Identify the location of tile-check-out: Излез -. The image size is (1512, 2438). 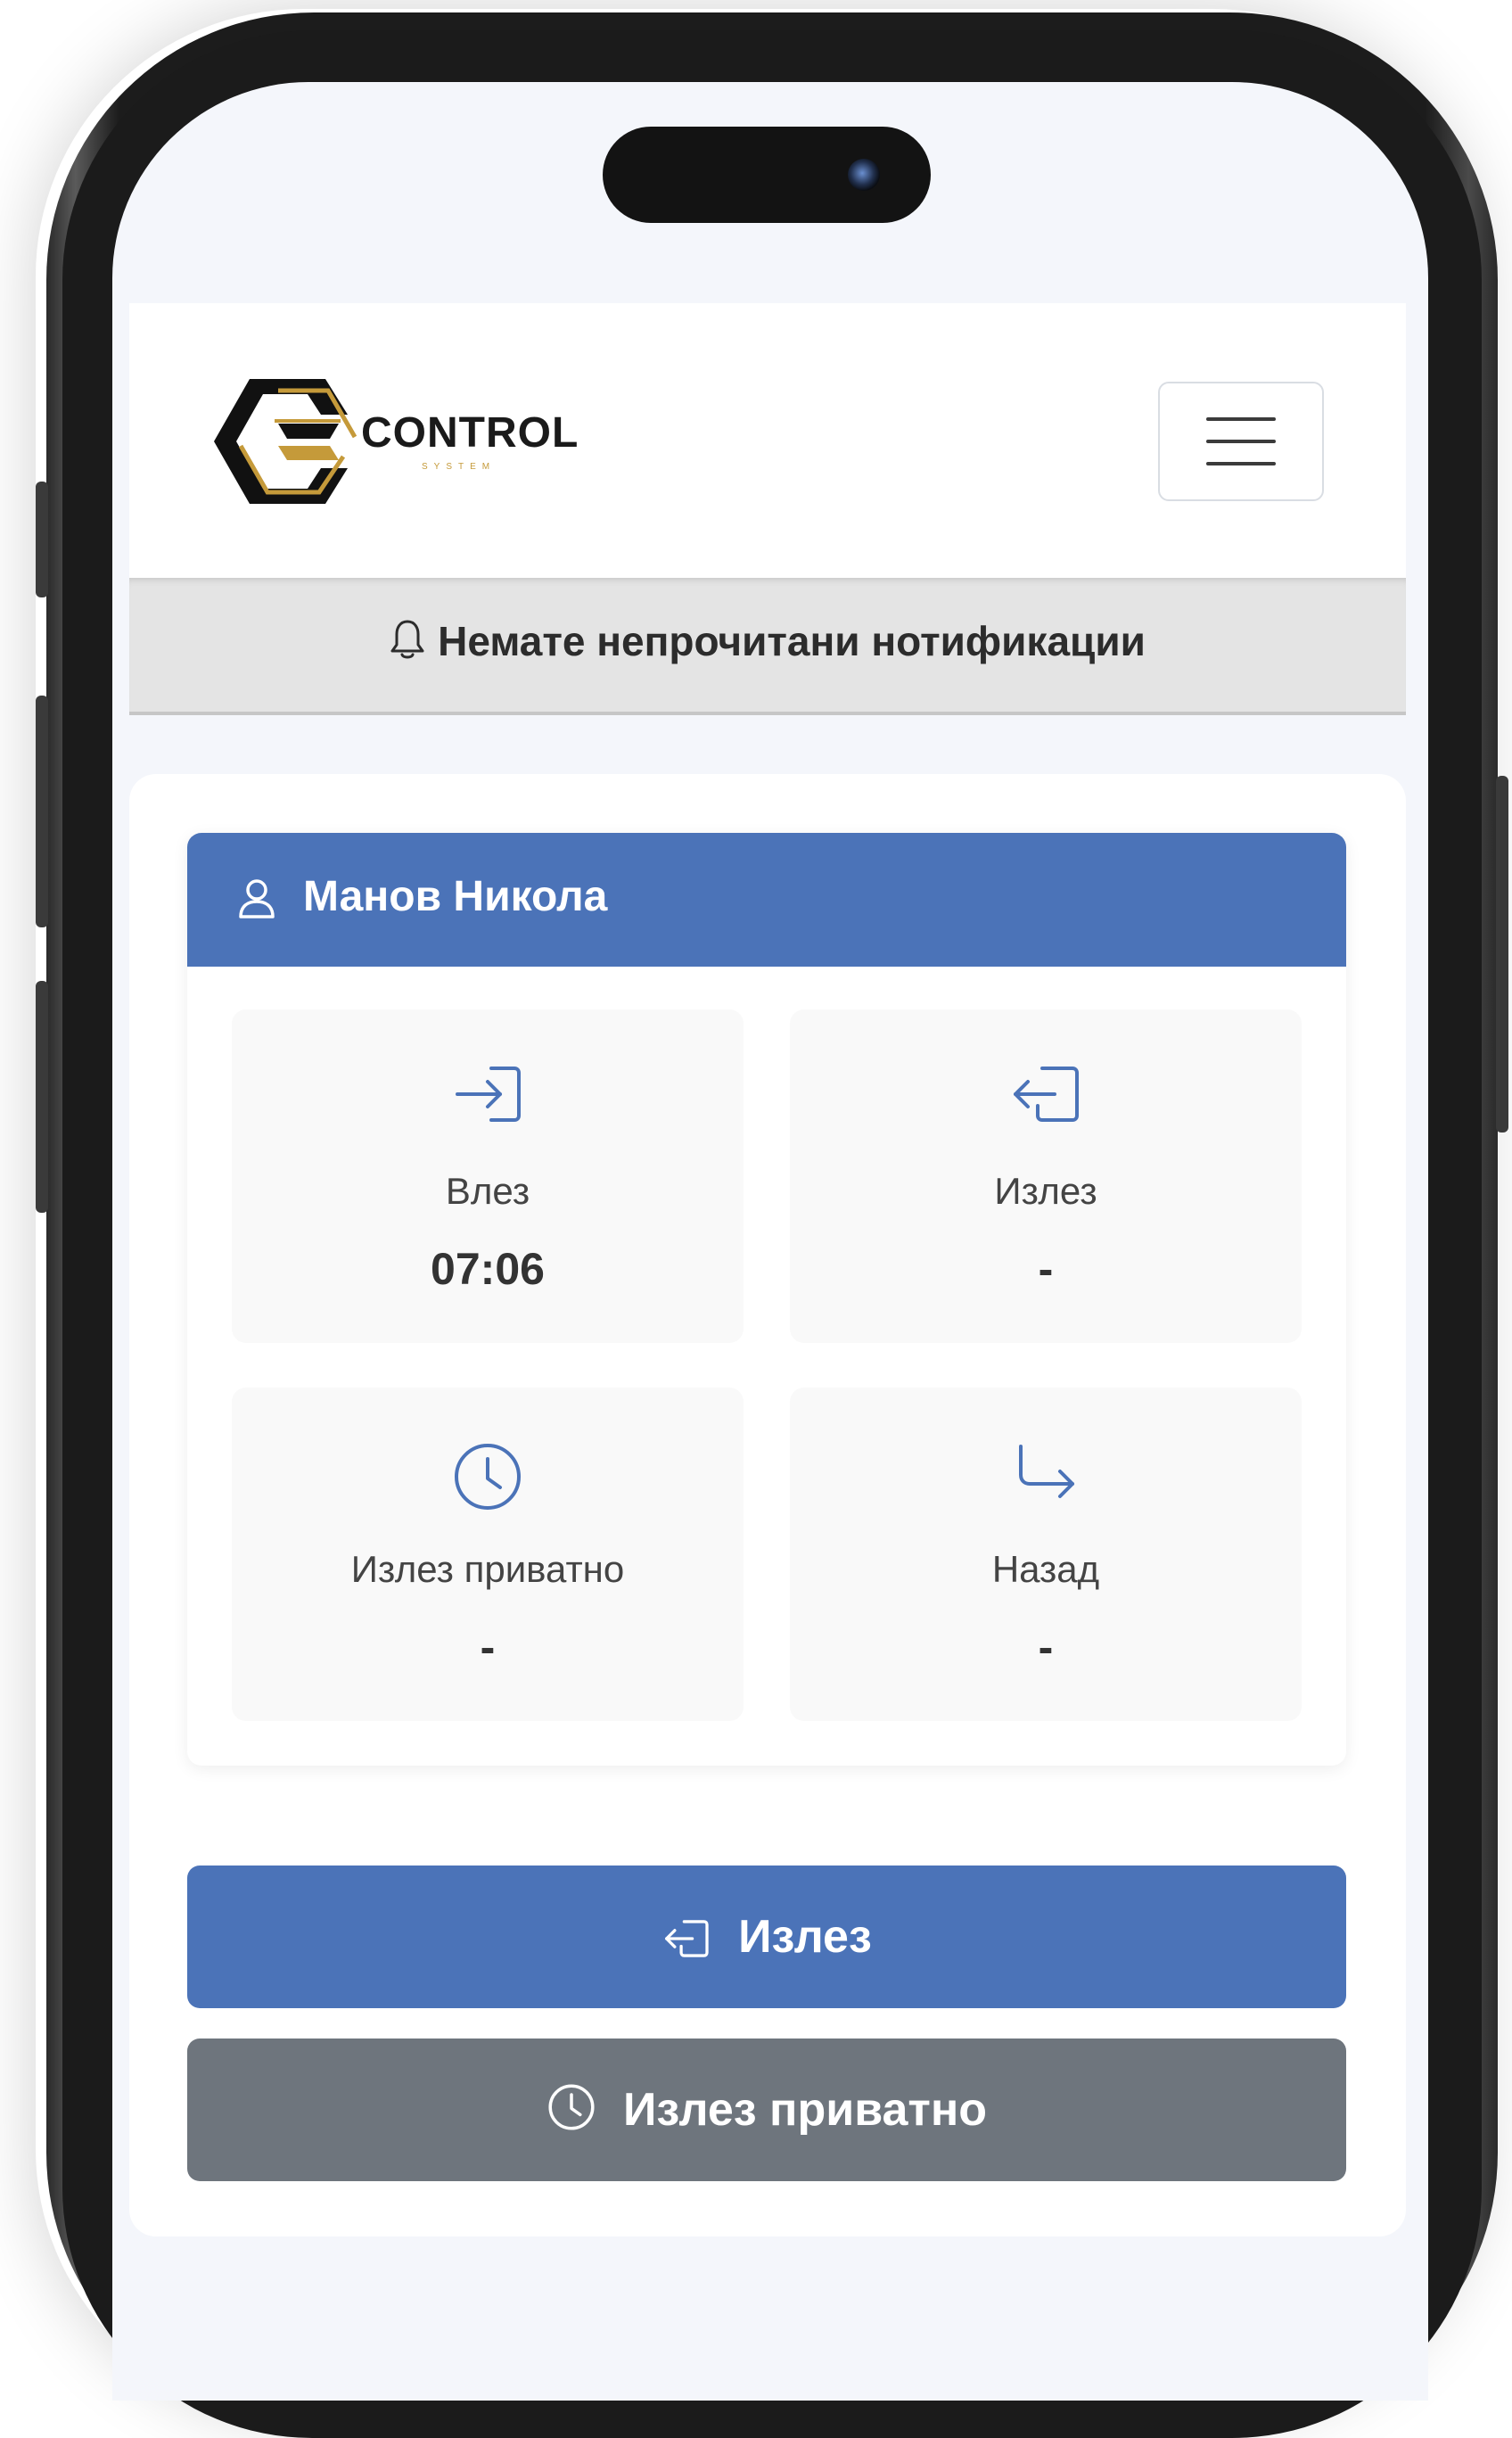
(1046, 1176).